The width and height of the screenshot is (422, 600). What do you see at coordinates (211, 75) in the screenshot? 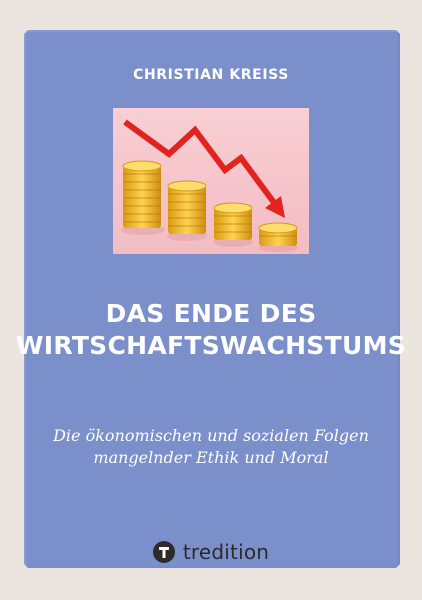
I see `author-name: CHRISTIAN KREISS` at bounding box center [211, 75].